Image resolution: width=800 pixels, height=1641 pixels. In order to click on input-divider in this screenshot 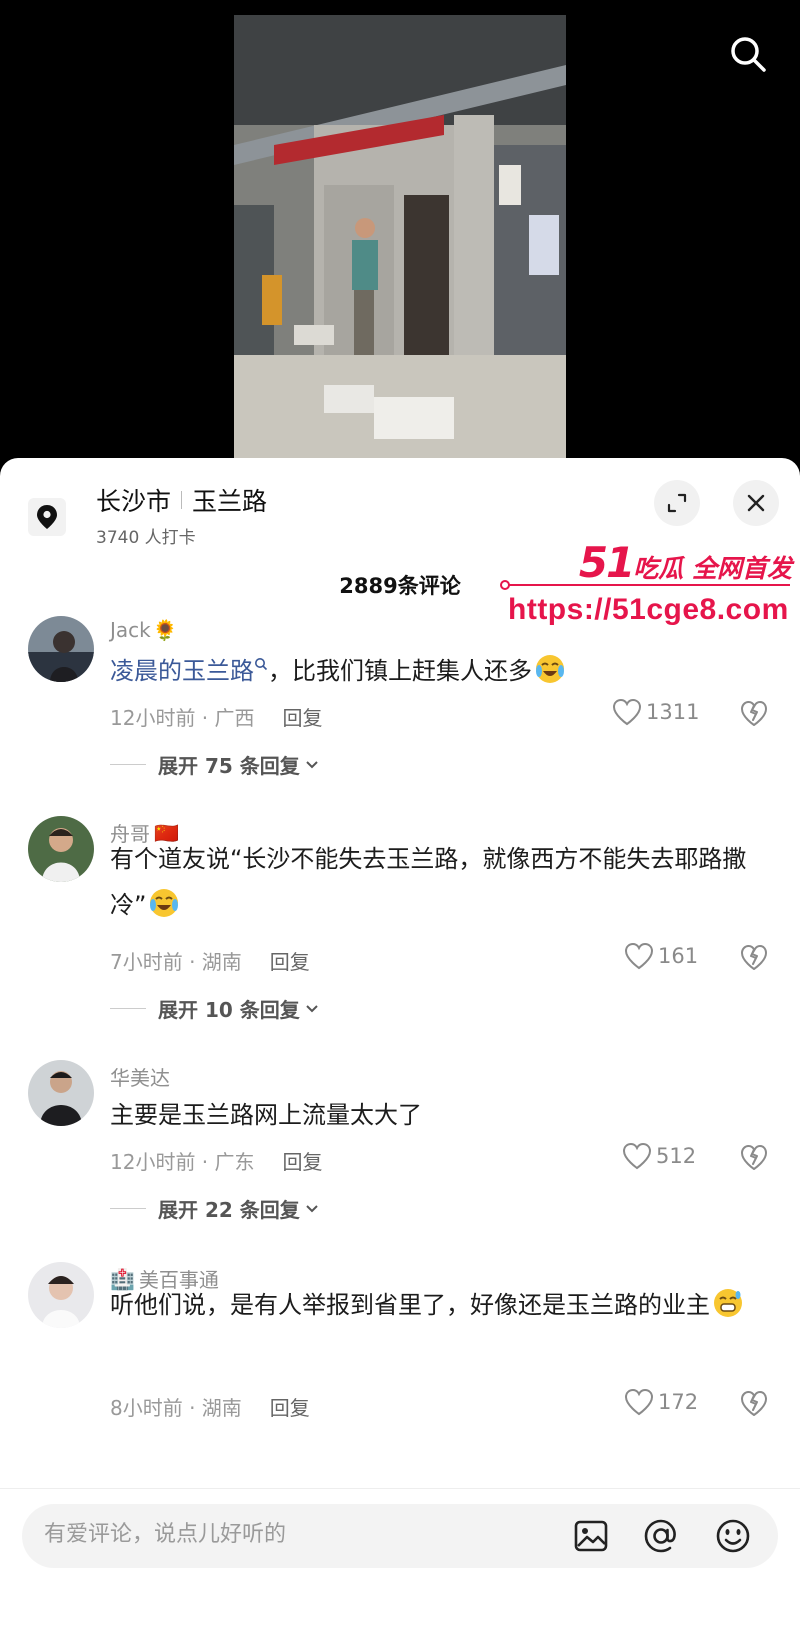, I will do `click(400, 1488)`.